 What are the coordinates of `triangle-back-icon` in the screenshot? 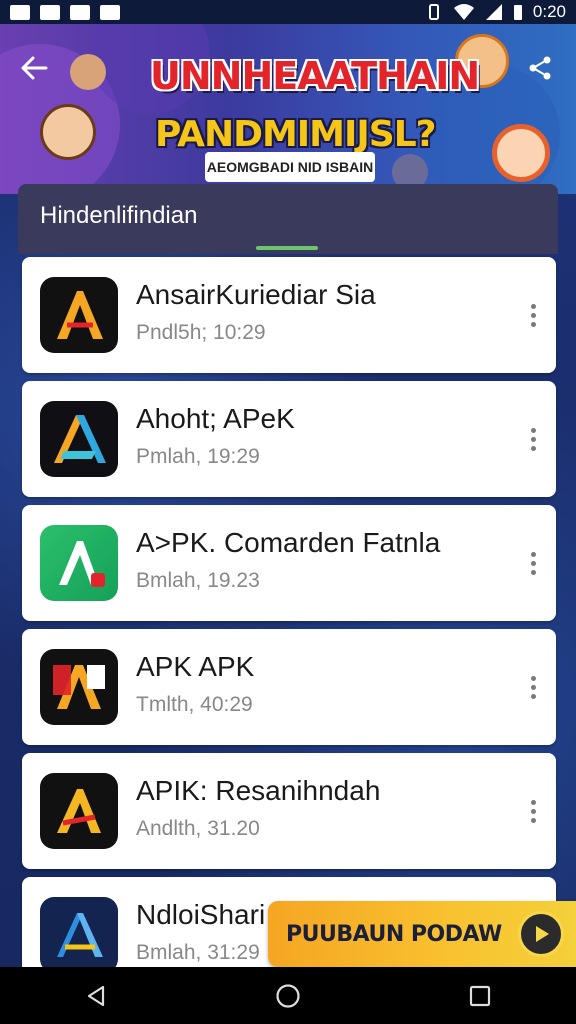 It's located at (96, 995).